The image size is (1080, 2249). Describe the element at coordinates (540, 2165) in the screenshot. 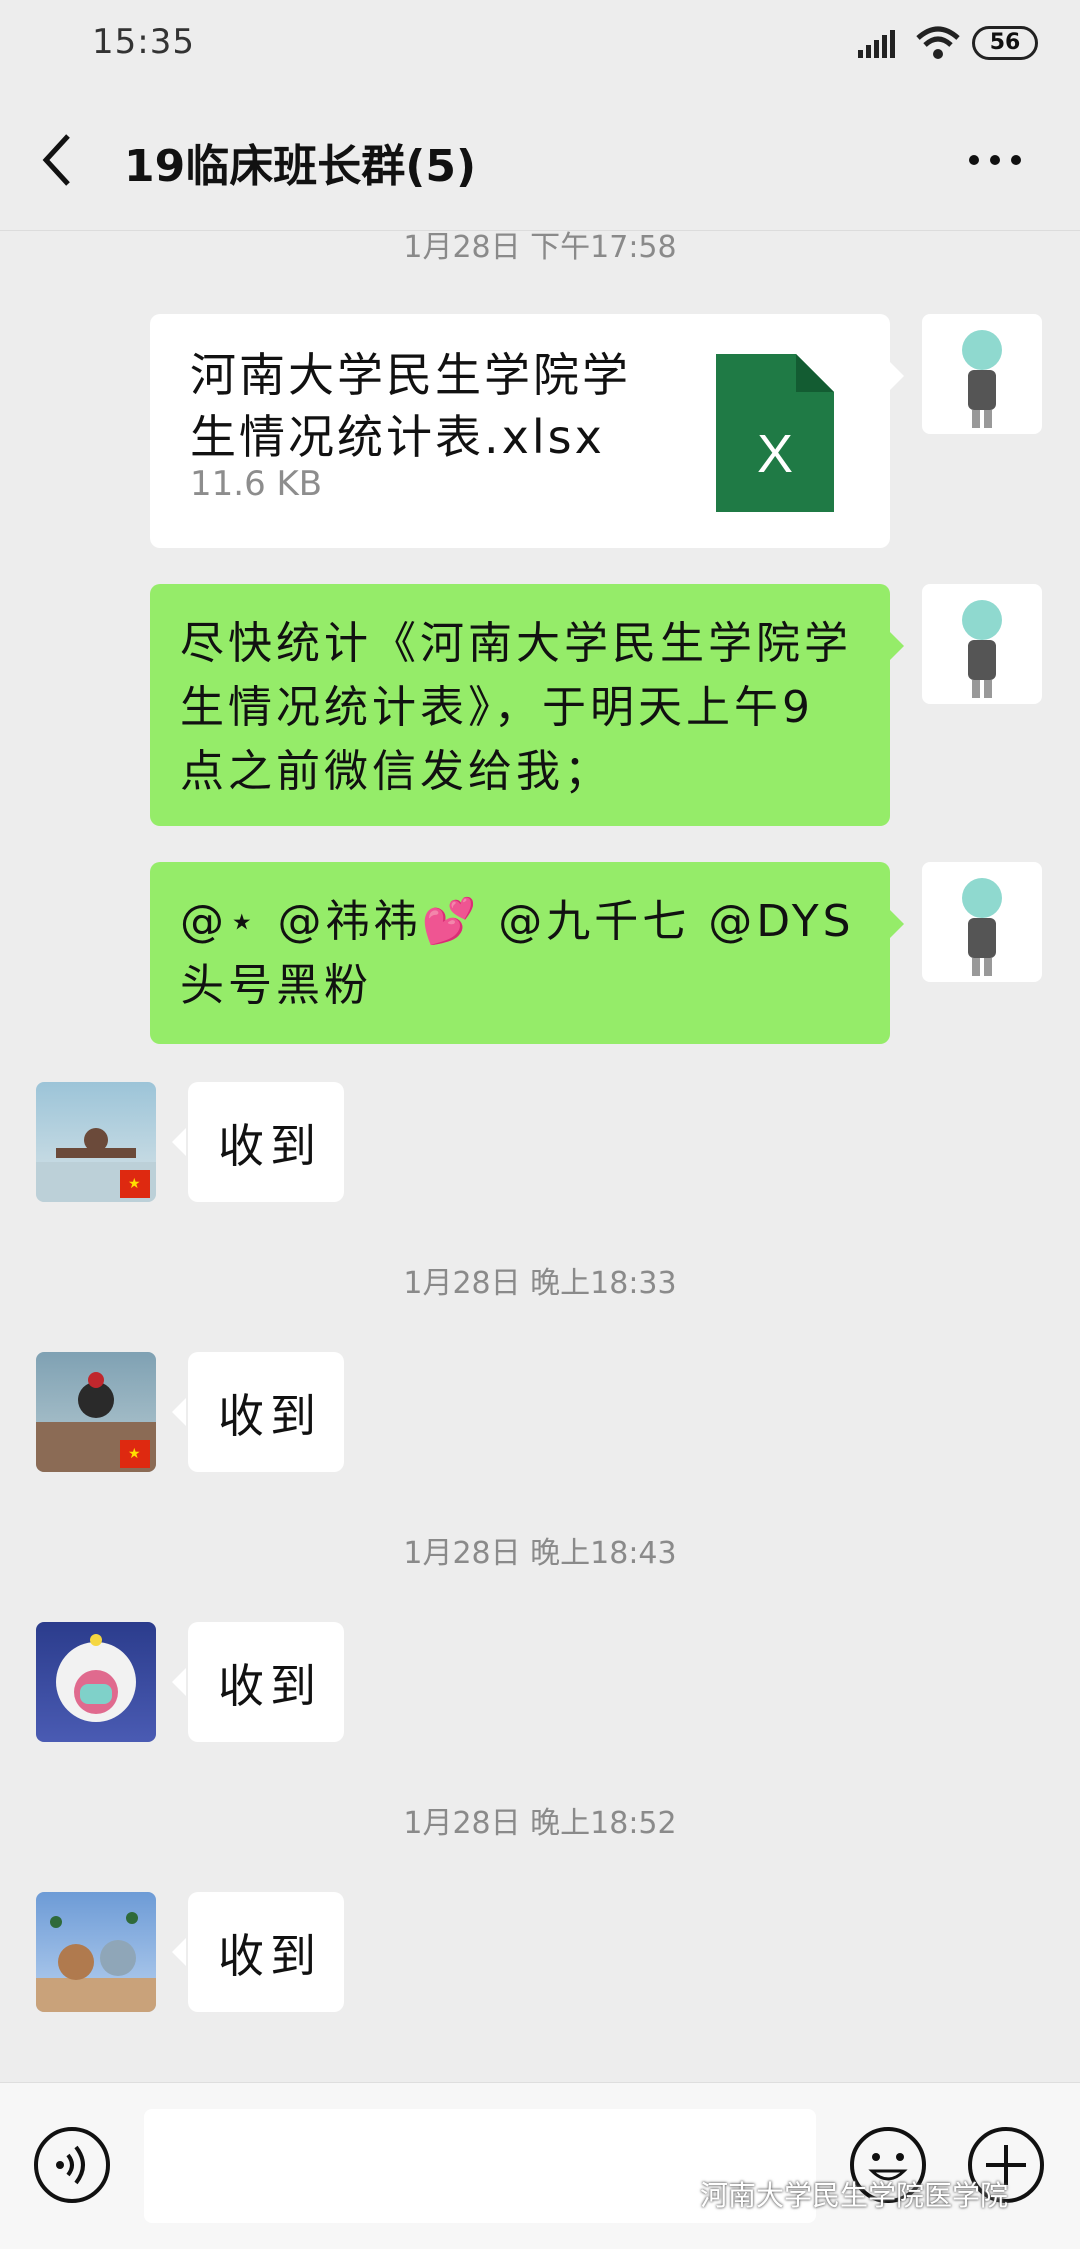

I see `input-bar` at that location.